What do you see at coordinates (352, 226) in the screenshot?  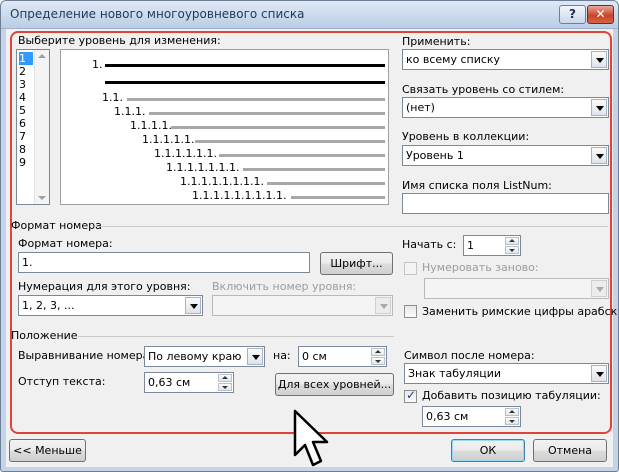 I see `section-divider` at bounding box center [352, 226].